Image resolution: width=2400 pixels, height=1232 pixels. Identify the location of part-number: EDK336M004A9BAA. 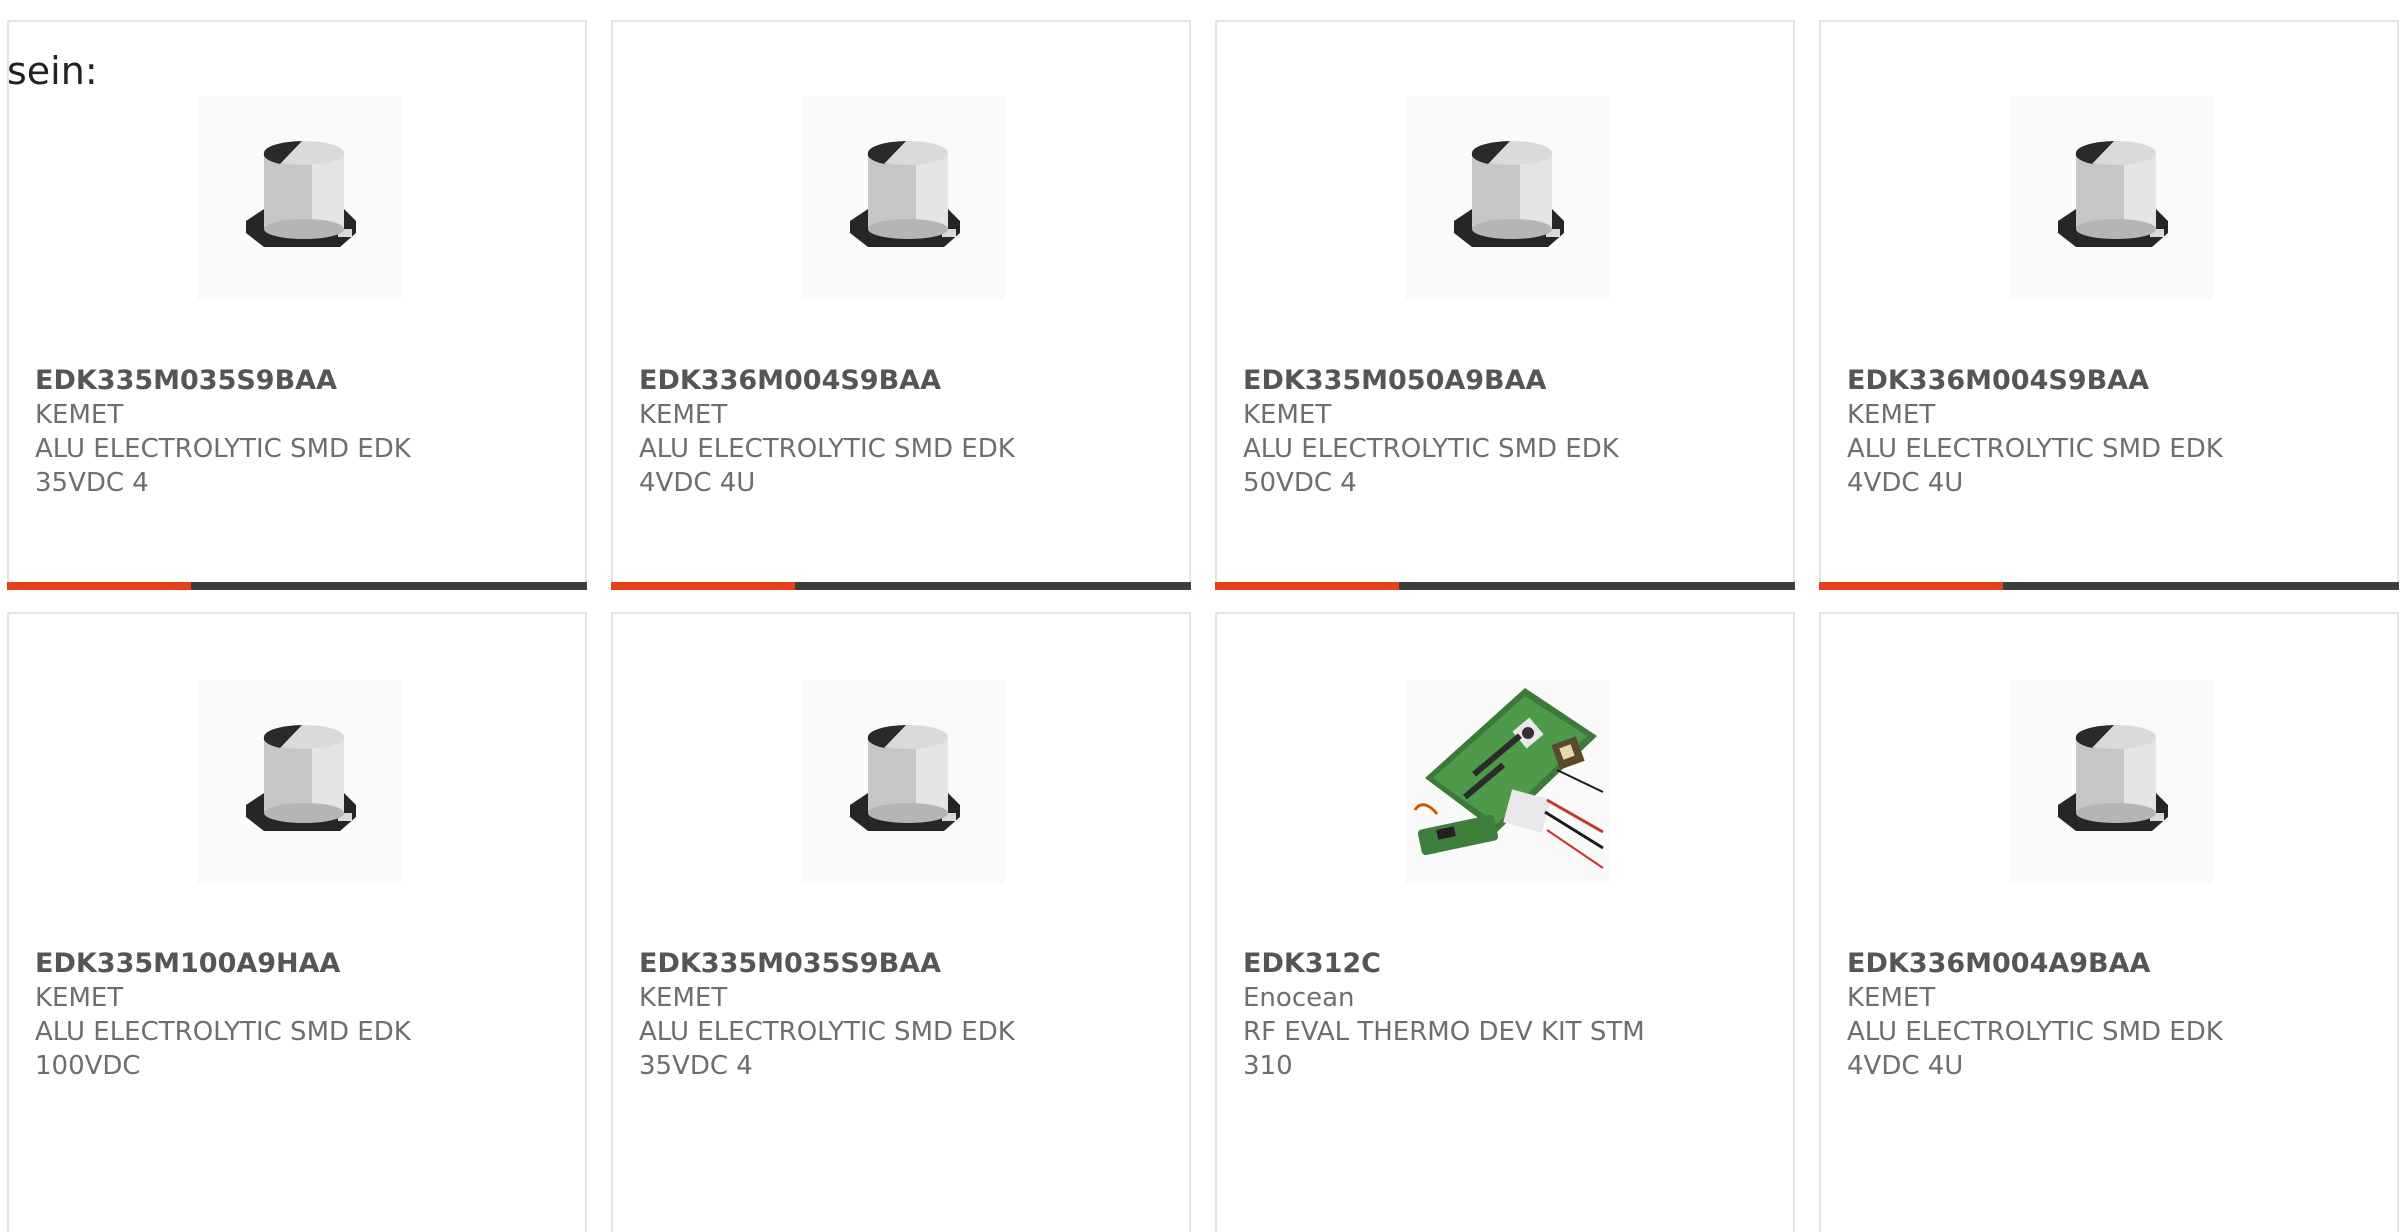
(2112, 964).